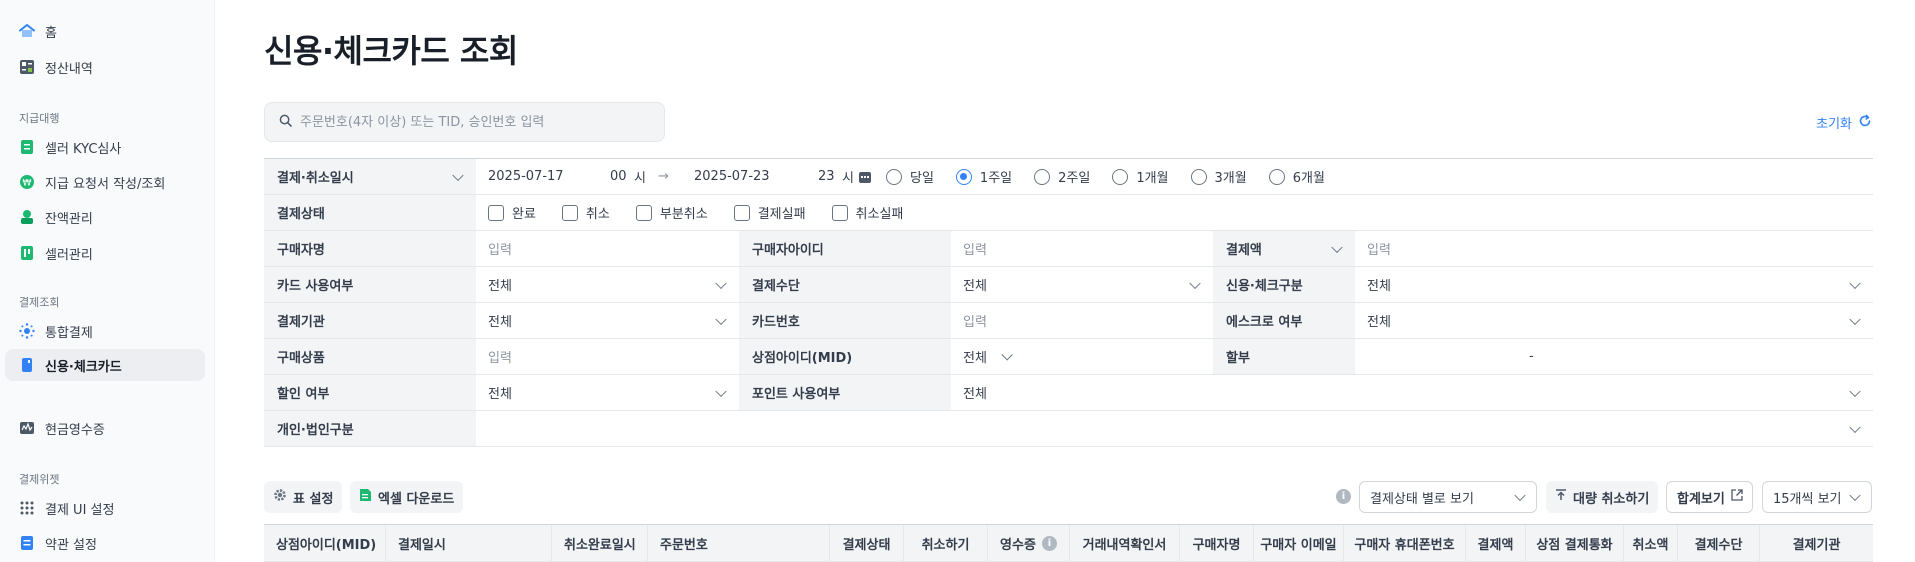 This screenshot has width=1915, height=562. What do you see at coordinates (105, 31) in the screenshot?
I see `sidebar-item-home: 홈` at bounding box center [105, 31].